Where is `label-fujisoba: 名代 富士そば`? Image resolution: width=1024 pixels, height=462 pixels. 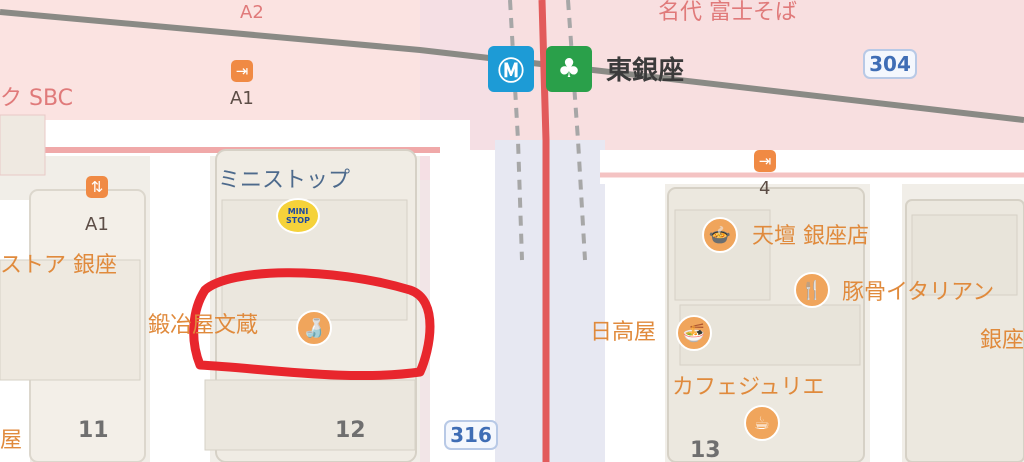
label-fujisoba: 名代 富士そば is located at coordinates (727, 13).